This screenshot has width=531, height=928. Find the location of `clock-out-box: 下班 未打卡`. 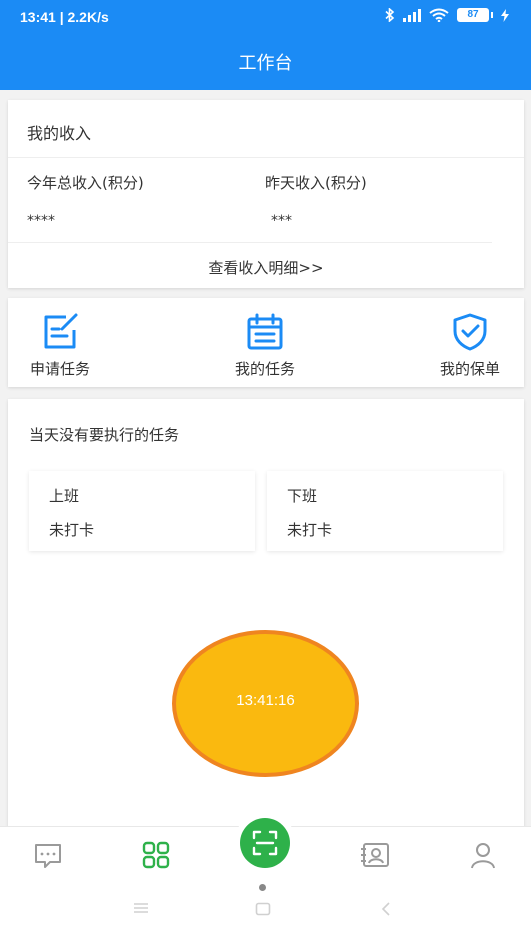

clock-out-box: 下班 未打卡 is located at coordinates (385, 511).